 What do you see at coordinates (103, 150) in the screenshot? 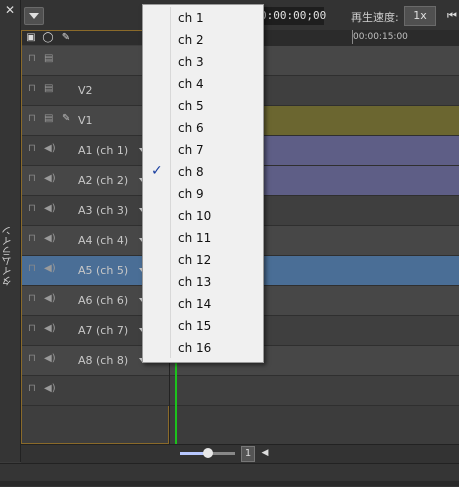
I see `track-name: A1 (ch 1)` at bounding box center [103, 150].